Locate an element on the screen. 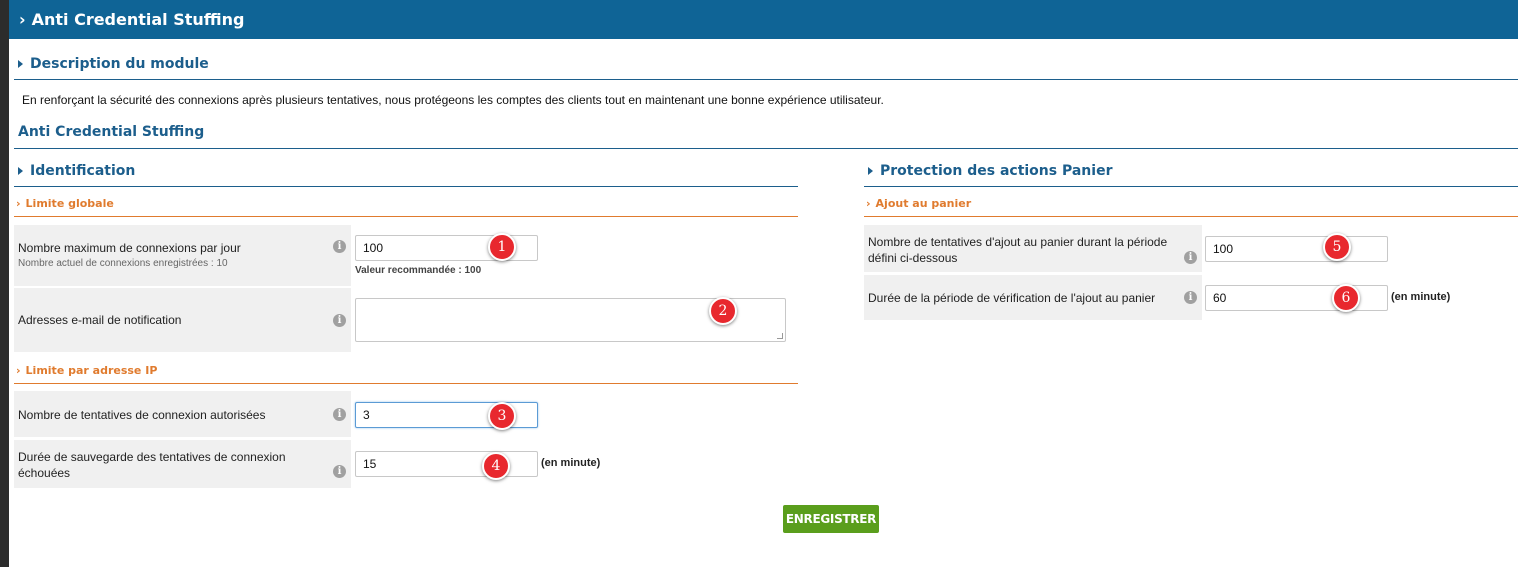  cart-protection-title-text: Protection des actions Panier is located at coordinates (996, 171).